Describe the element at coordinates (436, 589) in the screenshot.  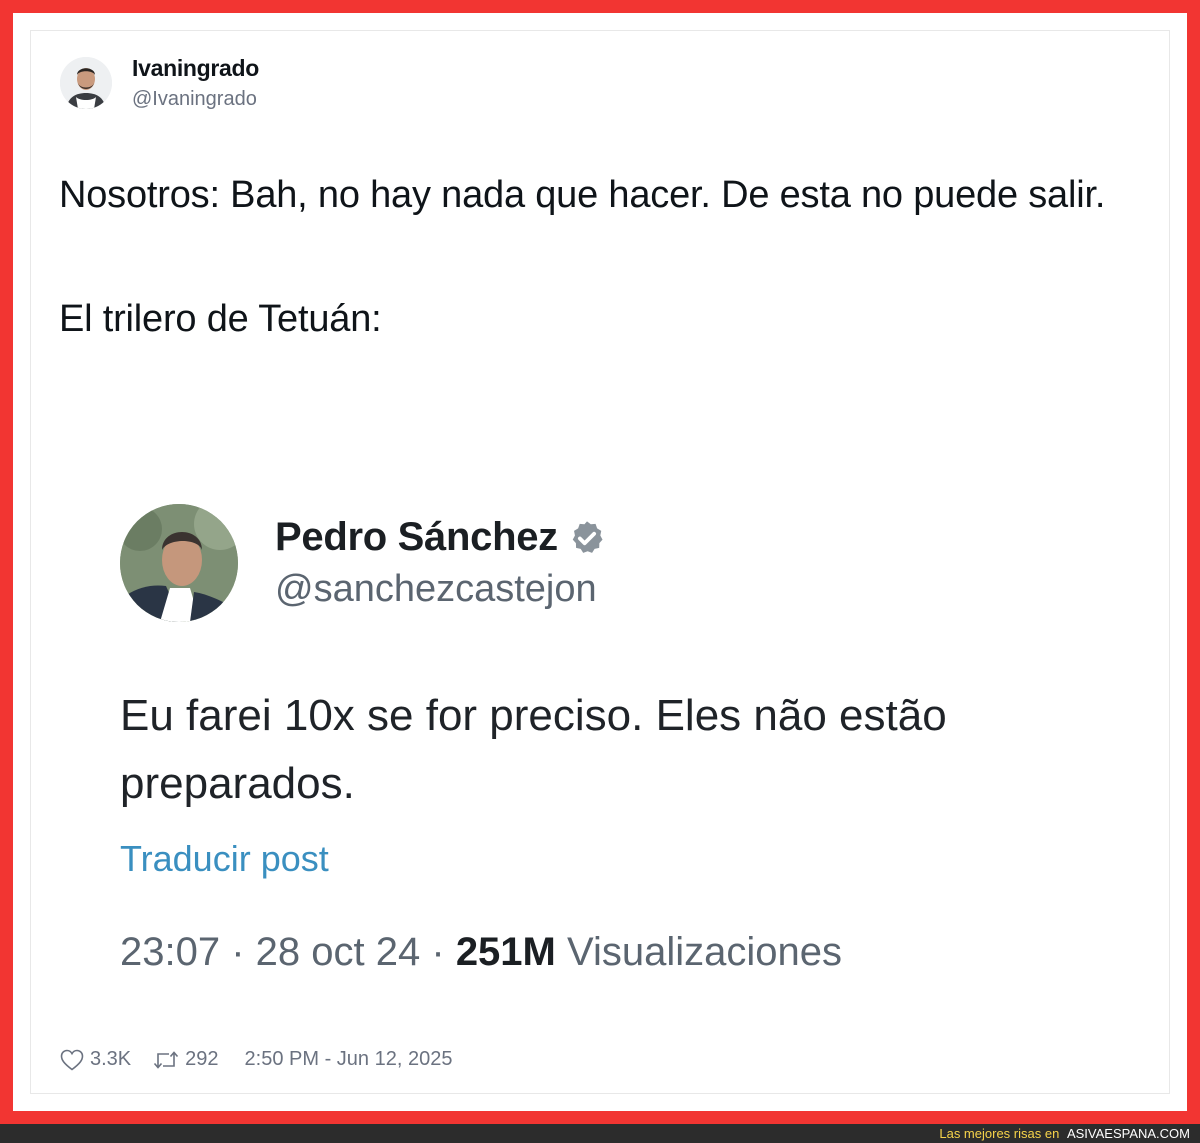
I see `embedded-author-handle: @sanchezcastejon` at that location.